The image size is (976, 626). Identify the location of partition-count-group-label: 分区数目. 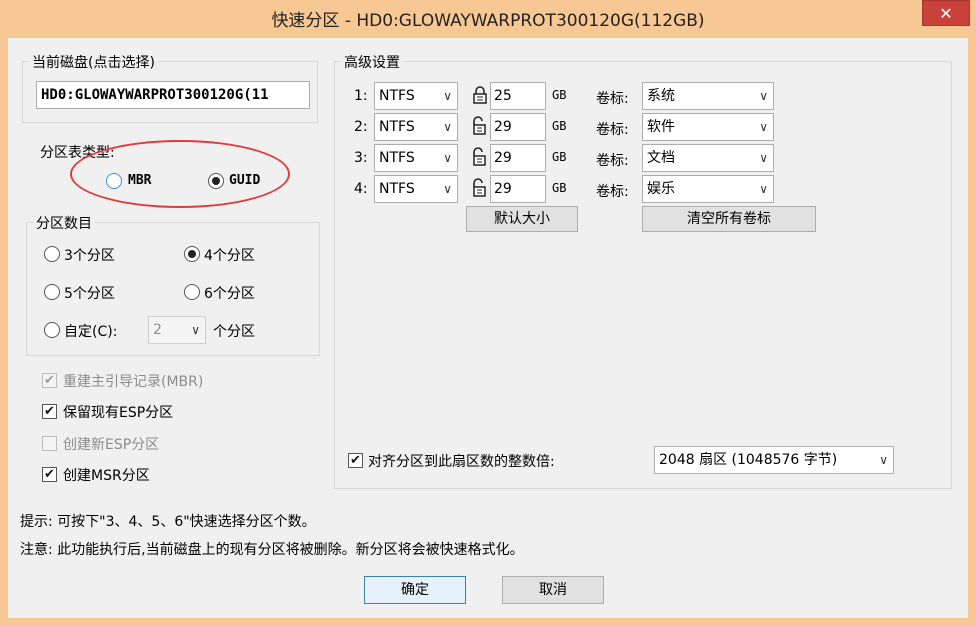
(64, 223).